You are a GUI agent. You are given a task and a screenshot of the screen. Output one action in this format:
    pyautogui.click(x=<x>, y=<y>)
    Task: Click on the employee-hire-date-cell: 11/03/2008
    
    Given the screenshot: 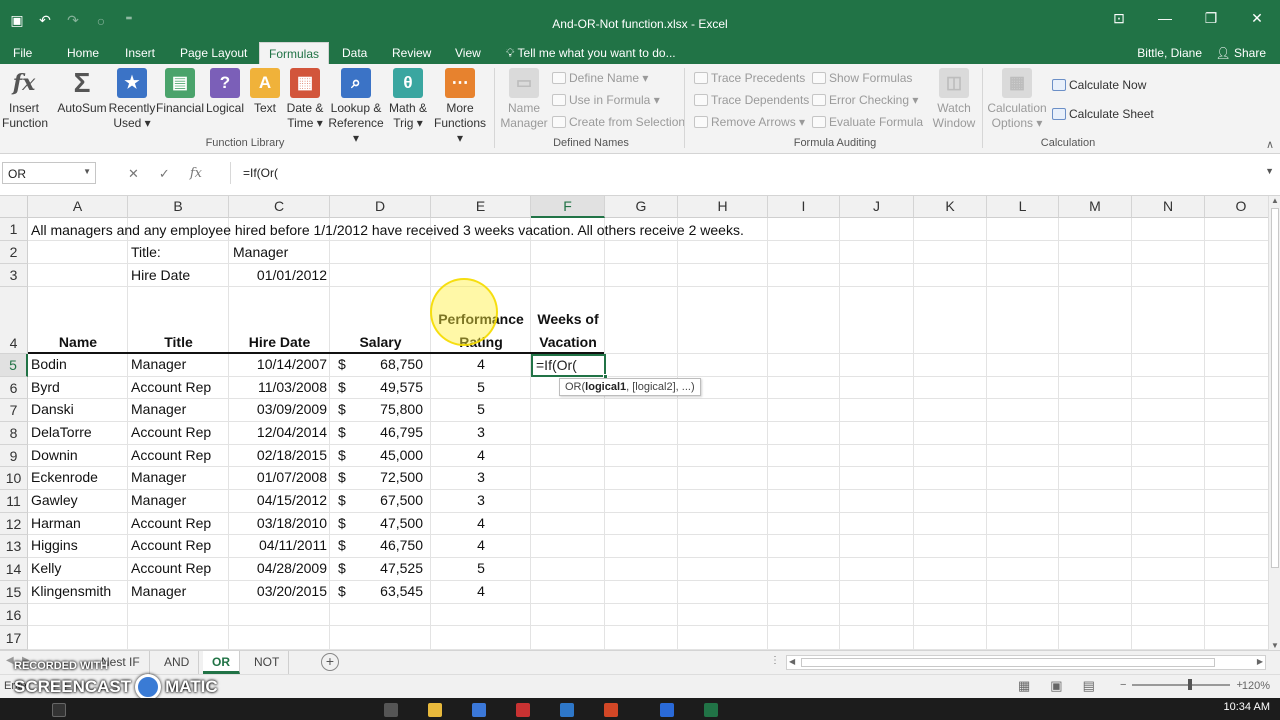 What is the action you would take?
    pyautogui.click(x=278, y=387)
    